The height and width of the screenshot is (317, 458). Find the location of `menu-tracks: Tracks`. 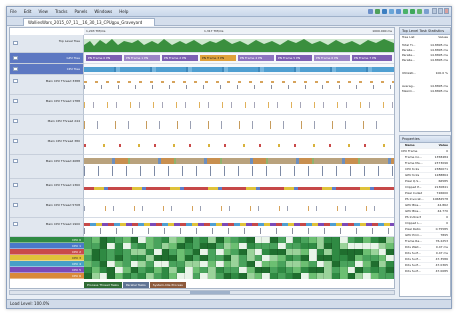

menu-tracks: Tracks is located at coordinates (61, 12).